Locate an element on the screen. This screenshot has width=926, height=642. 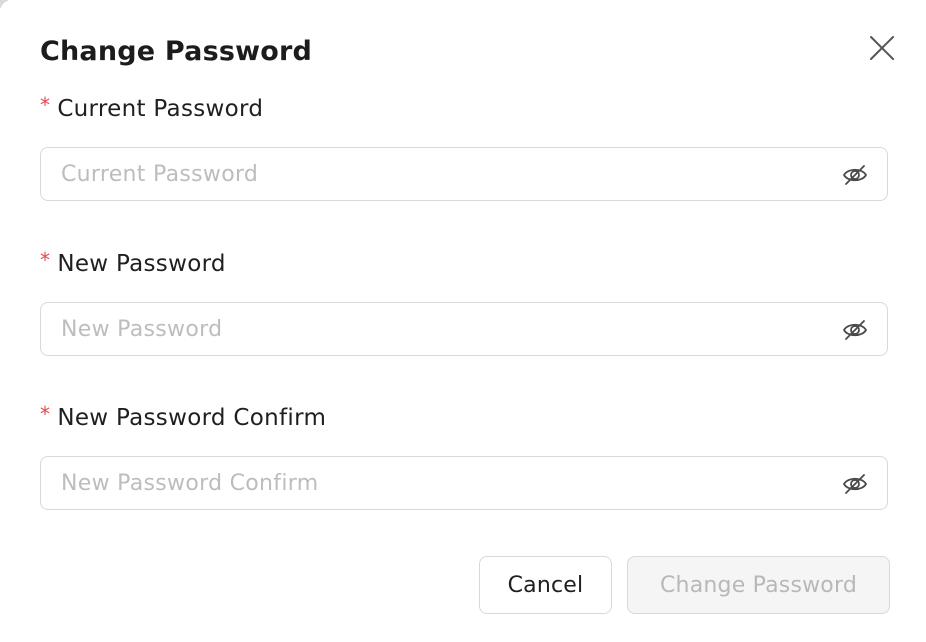
new-password-visibility-toggle is located at coordinates (855, 330).